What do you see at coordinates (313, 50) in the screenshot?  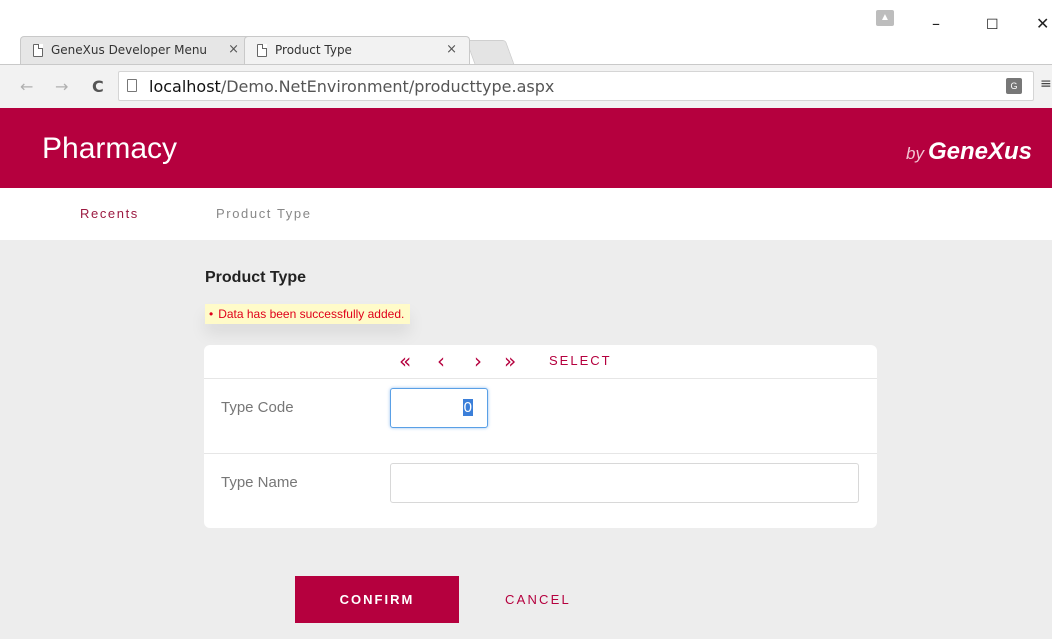 I see `tab-title: Product Type` at bounding box center [313, 50].